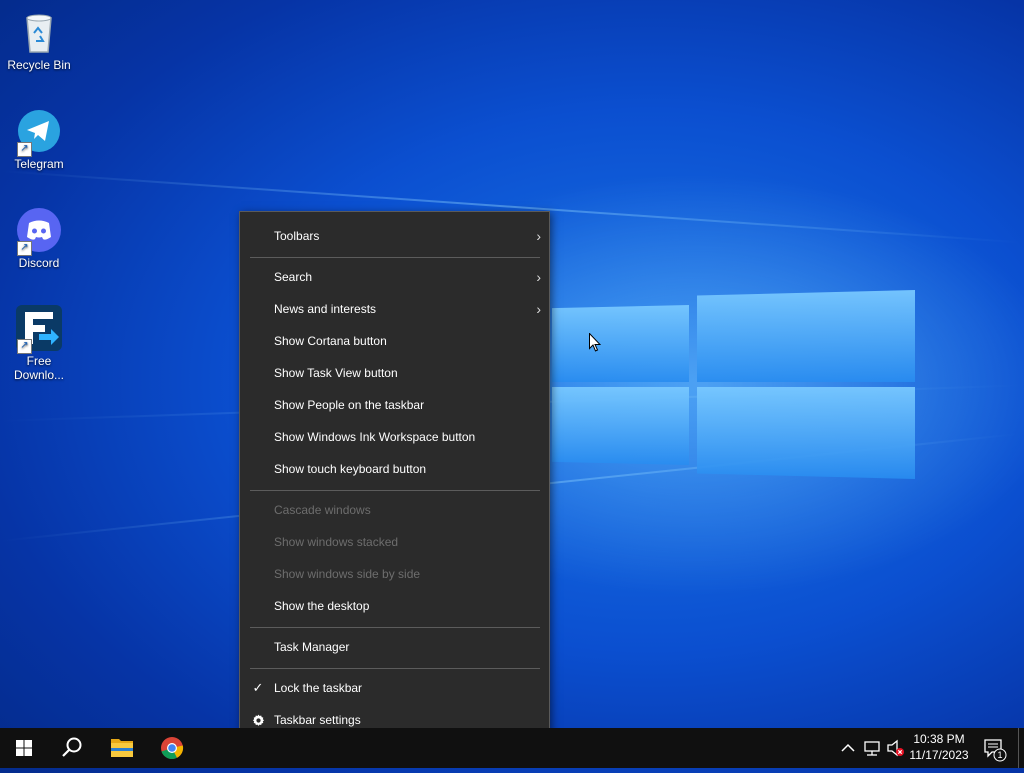 The width and height of the screenshot is (1024, 773). Describe the element at coordinates (39, 65) in the screenshot. I see `desktop-icon-label: Recycle Bin` at that location.